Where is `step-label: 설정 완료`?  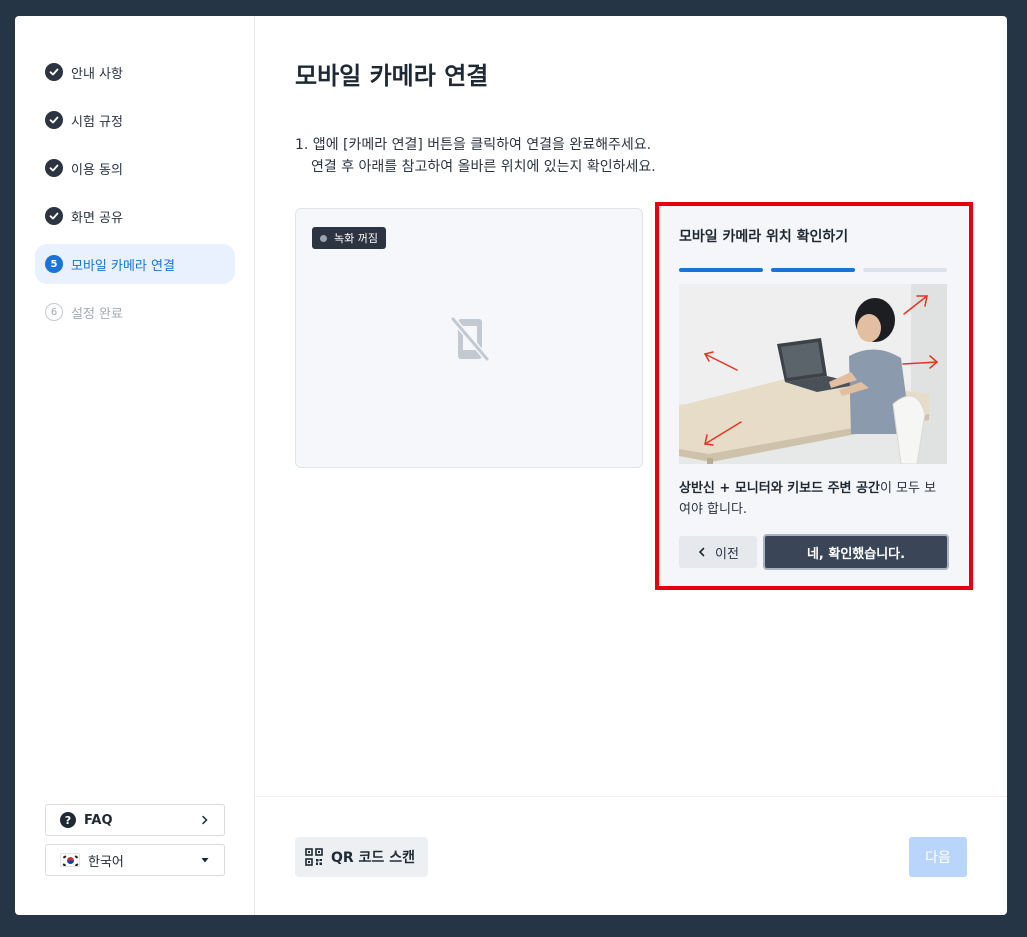
step-label: 설정 완료 is located at coordinates (97, 314).